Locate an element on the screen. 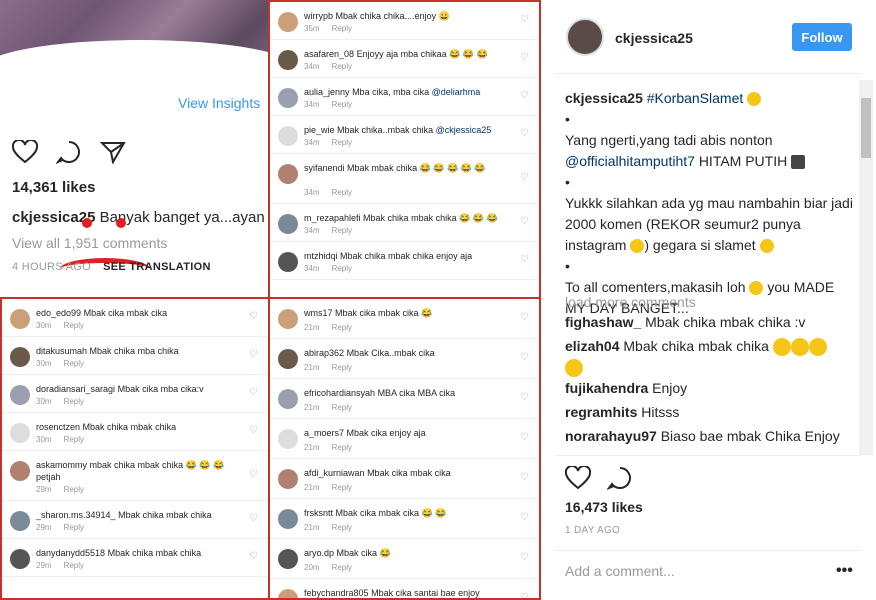 This screenshot has width=876, height=600. comment-username: frsksntt is located at coordinates (318, 513).